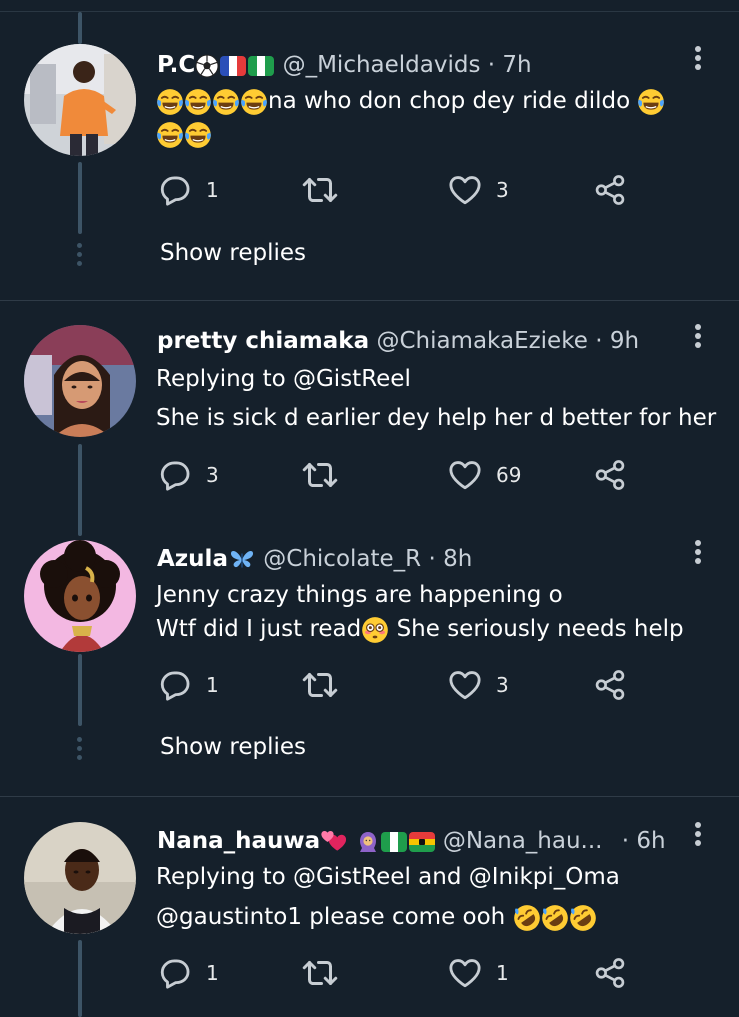  I want to click on timestamp: 9h, so click(624, 341).